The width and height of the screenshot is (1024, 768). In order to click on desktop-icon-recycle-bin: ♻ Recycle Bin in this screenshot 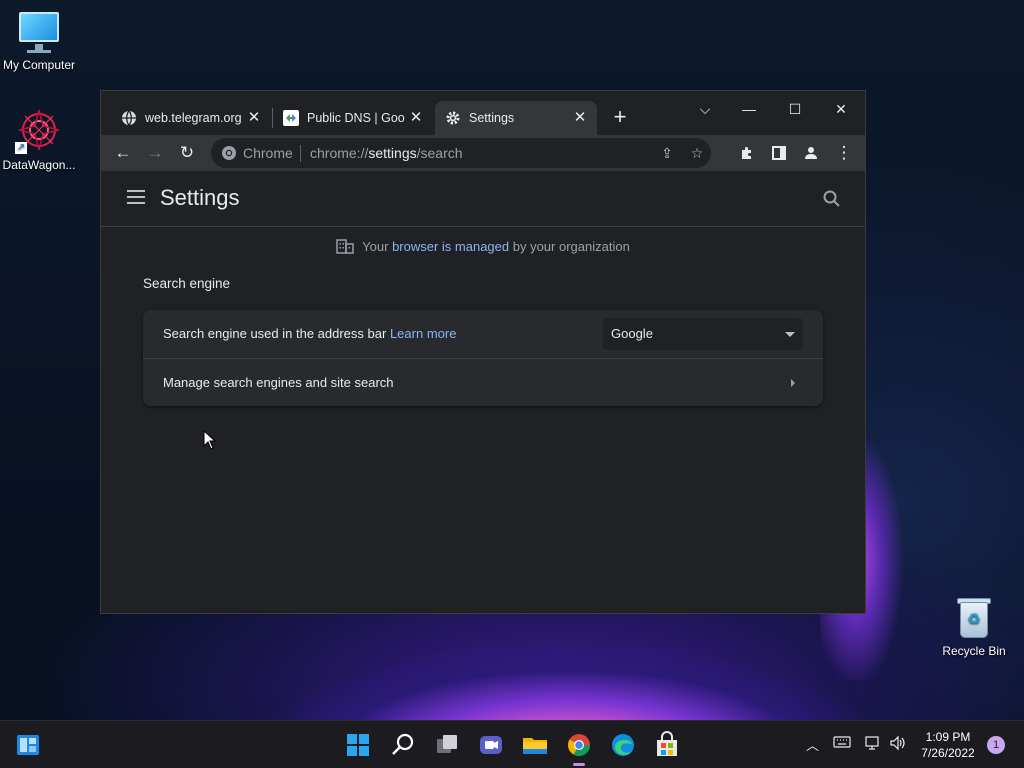, I will do `click(974, 627)`.